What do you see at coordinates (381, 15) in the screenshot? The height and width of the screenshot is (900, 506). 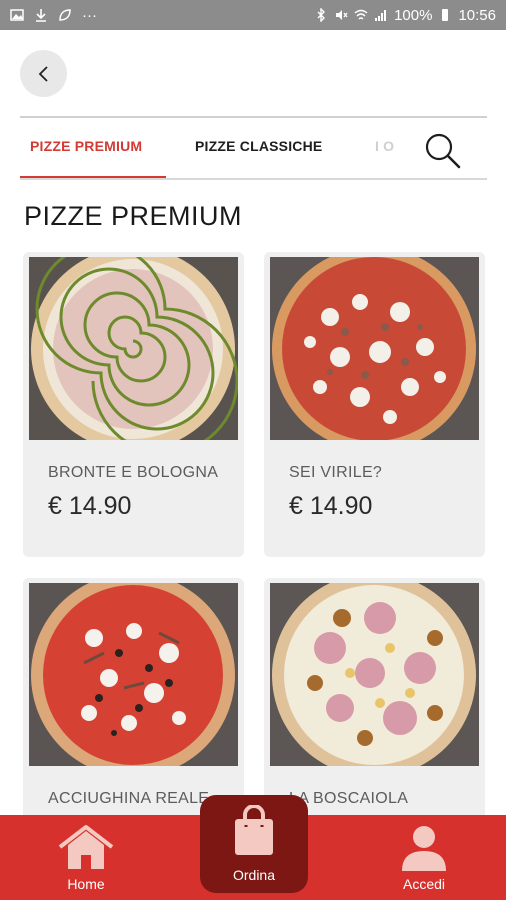 I see `signal-icon` at bounding box center [381, 15].